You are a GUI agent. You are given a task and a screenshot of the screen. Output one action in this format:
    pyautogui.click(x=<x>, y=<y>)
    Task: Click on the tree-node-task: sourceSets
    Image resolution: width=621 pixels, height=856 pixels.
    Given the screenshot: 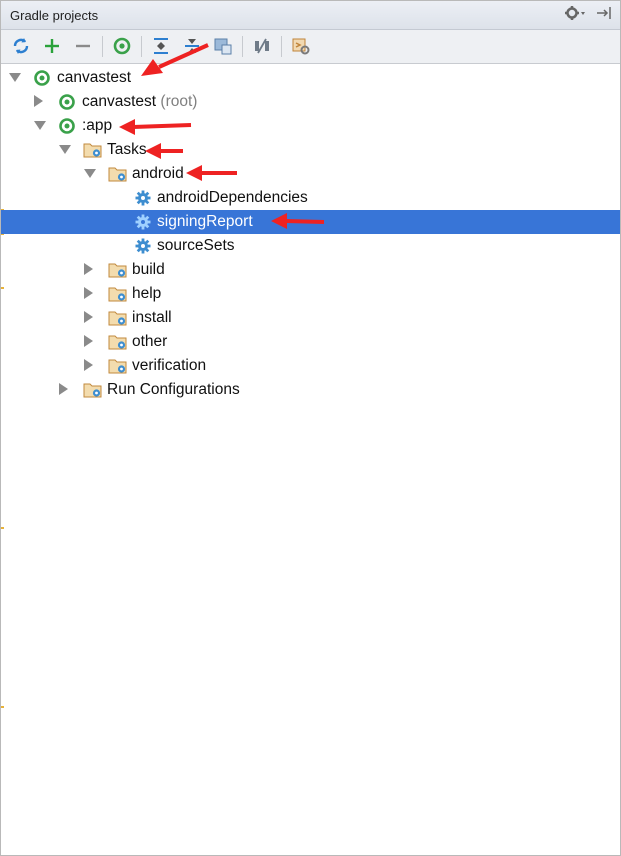 What is the action you would take?
    pyautogui.click(x=310, y=246)
    